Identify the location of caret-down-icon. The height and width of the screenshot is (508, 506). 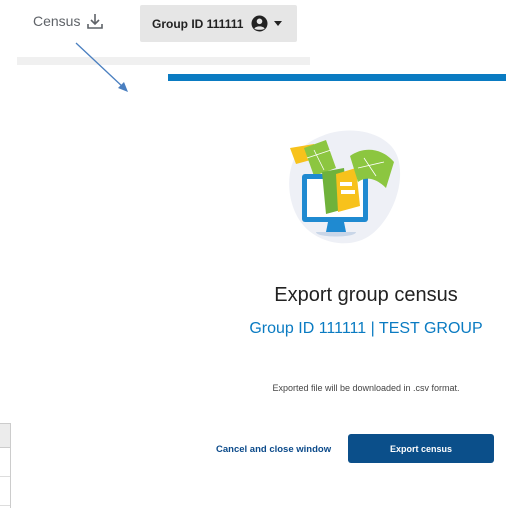
(278, 23).